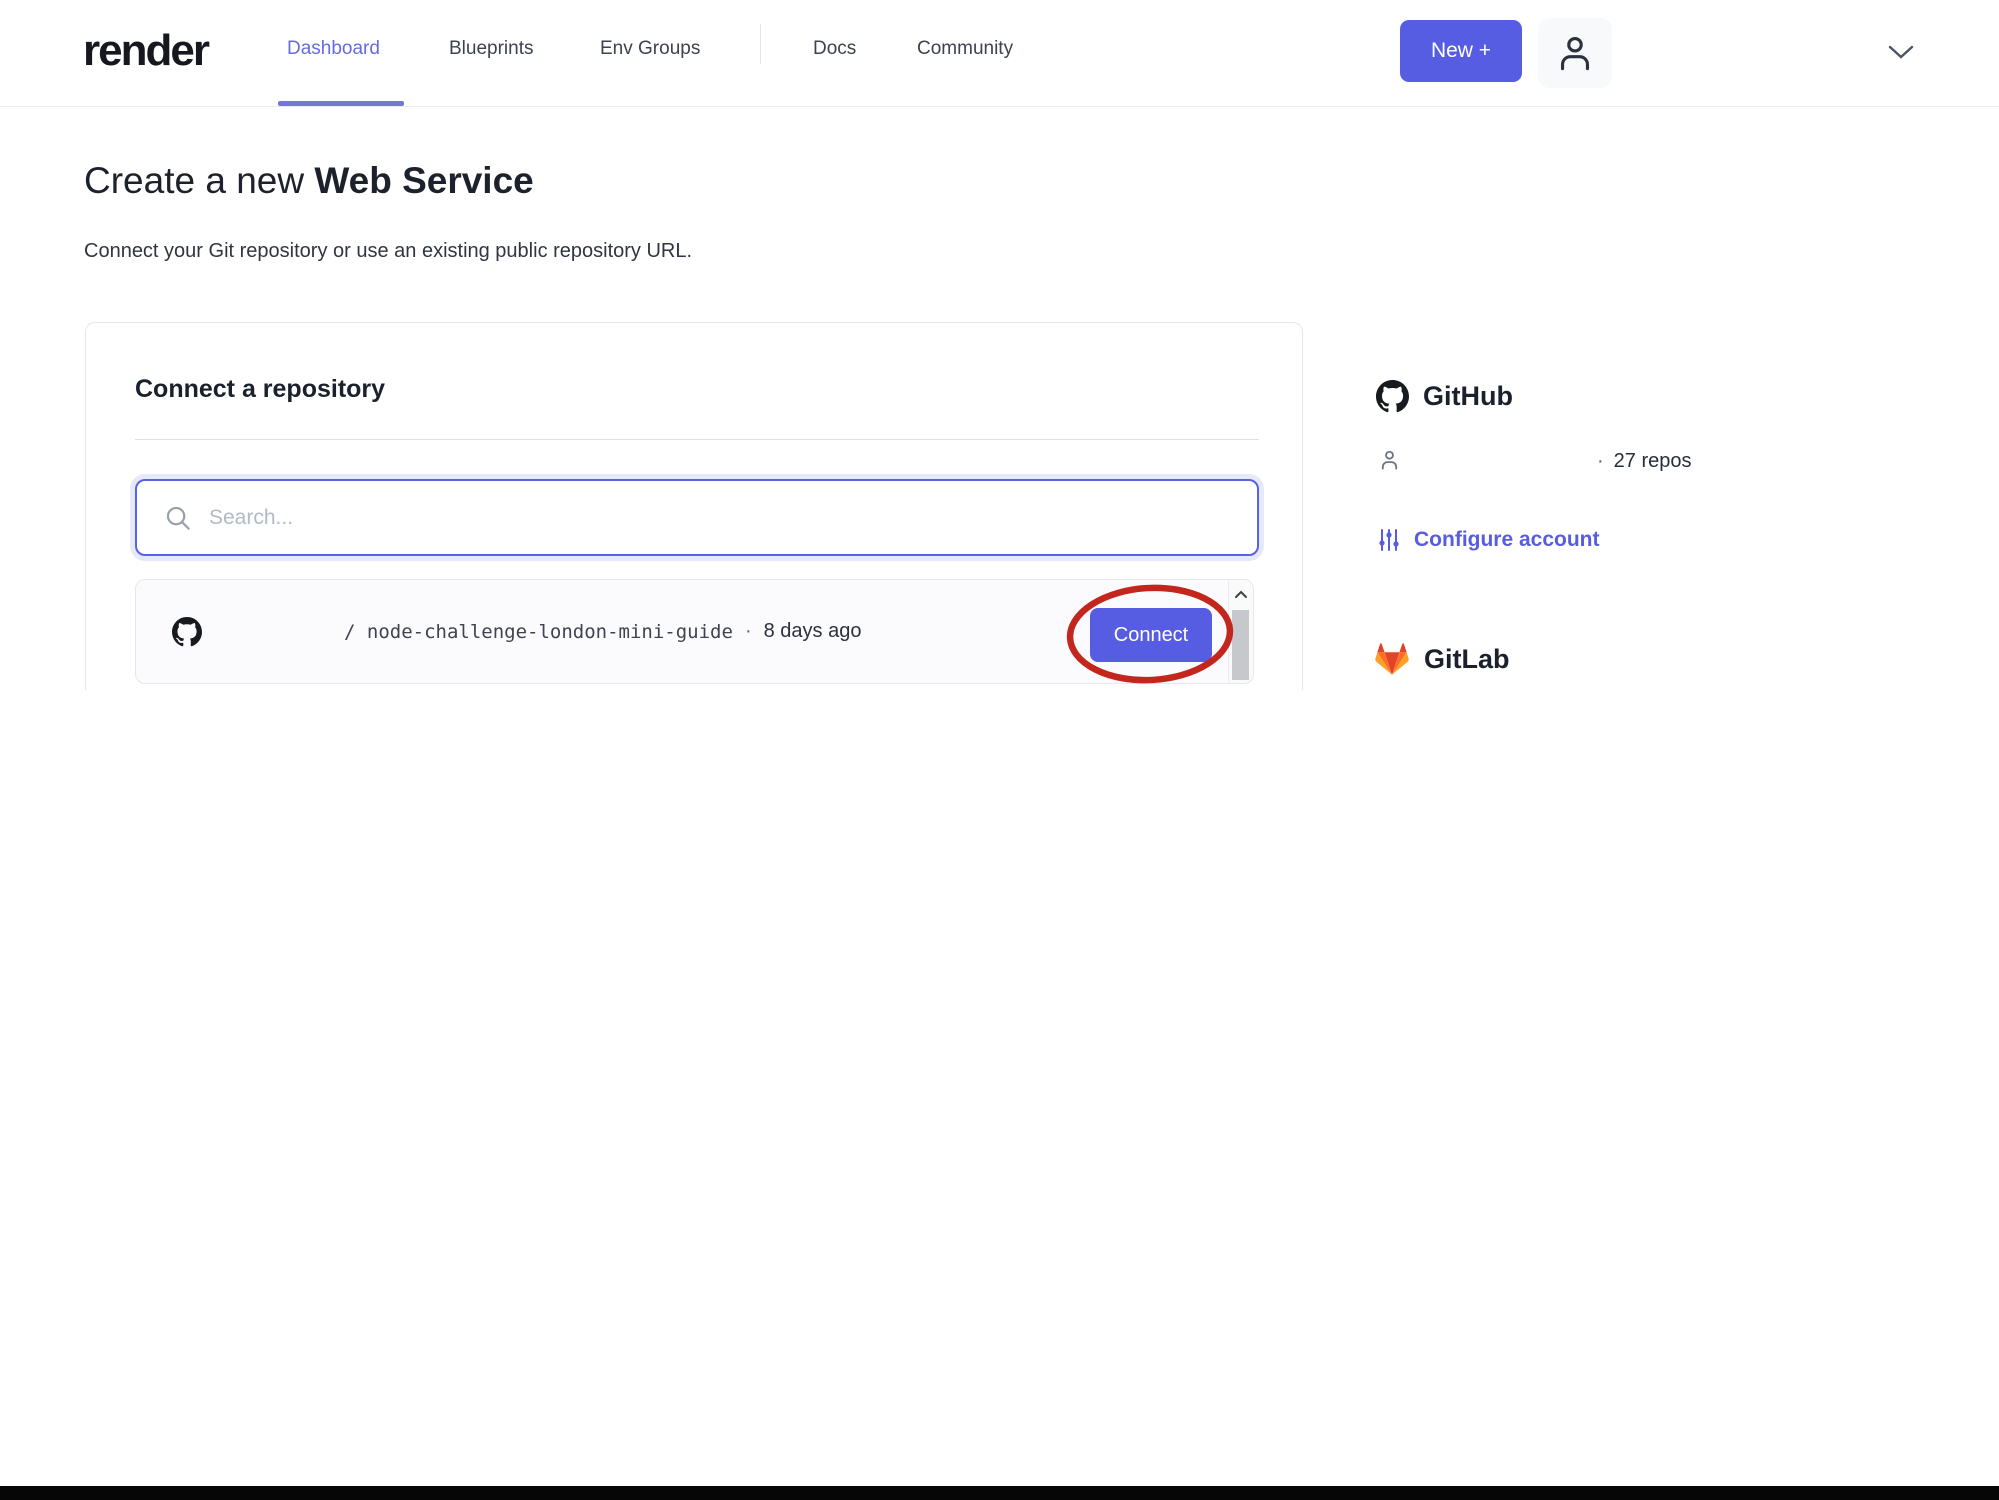 This screenshot has height=1500, width=1999. I want to click on sliders-icon, so click(1389, 540).